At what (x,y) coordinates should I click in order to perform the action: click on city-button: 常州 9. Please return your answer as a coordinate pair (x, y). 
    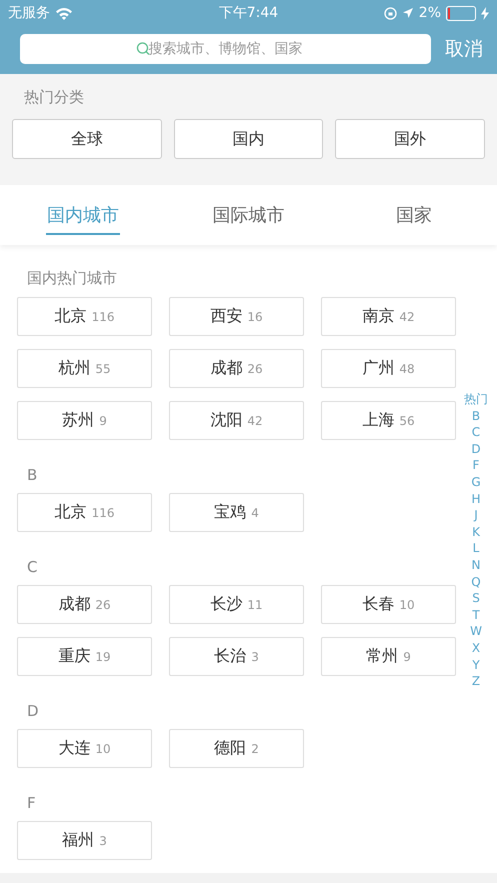
    Looking at the image, I should click on (388, 656).